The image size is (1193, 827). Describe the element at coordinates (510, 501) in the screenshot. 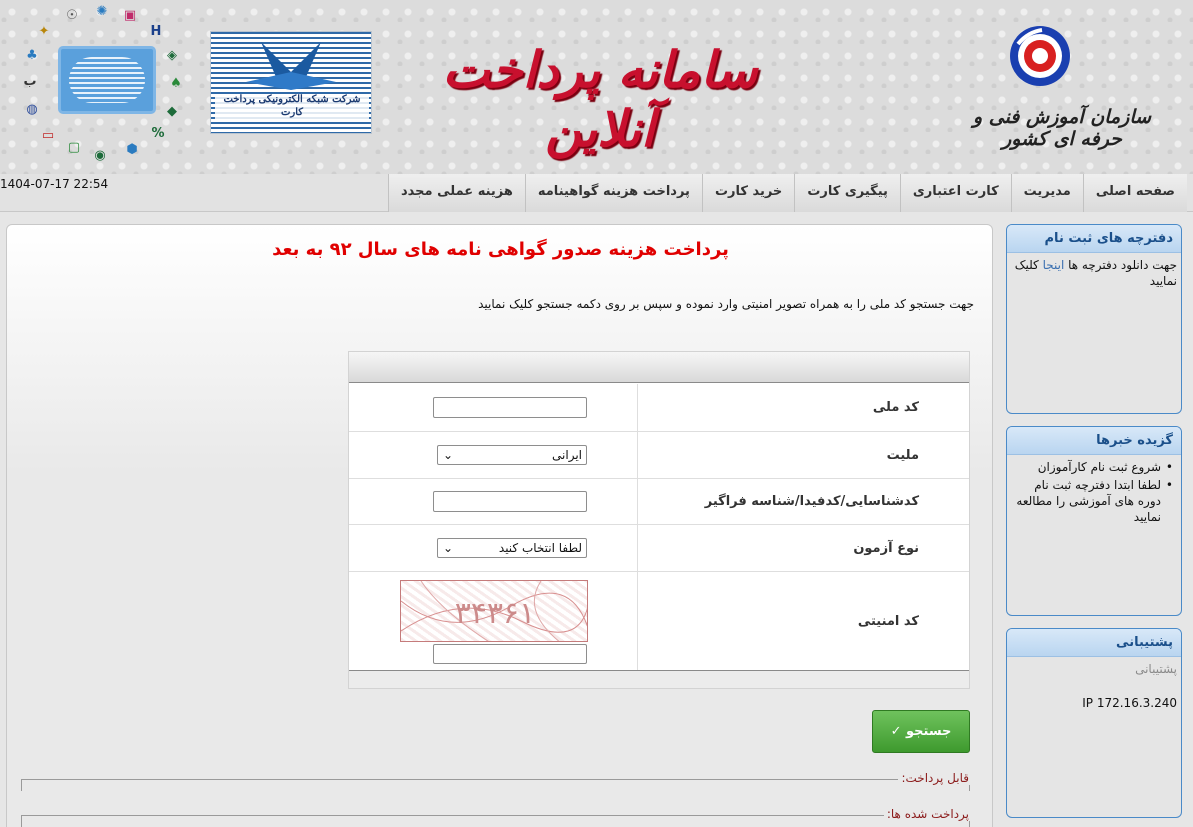

I see `identifier-input` at that location.